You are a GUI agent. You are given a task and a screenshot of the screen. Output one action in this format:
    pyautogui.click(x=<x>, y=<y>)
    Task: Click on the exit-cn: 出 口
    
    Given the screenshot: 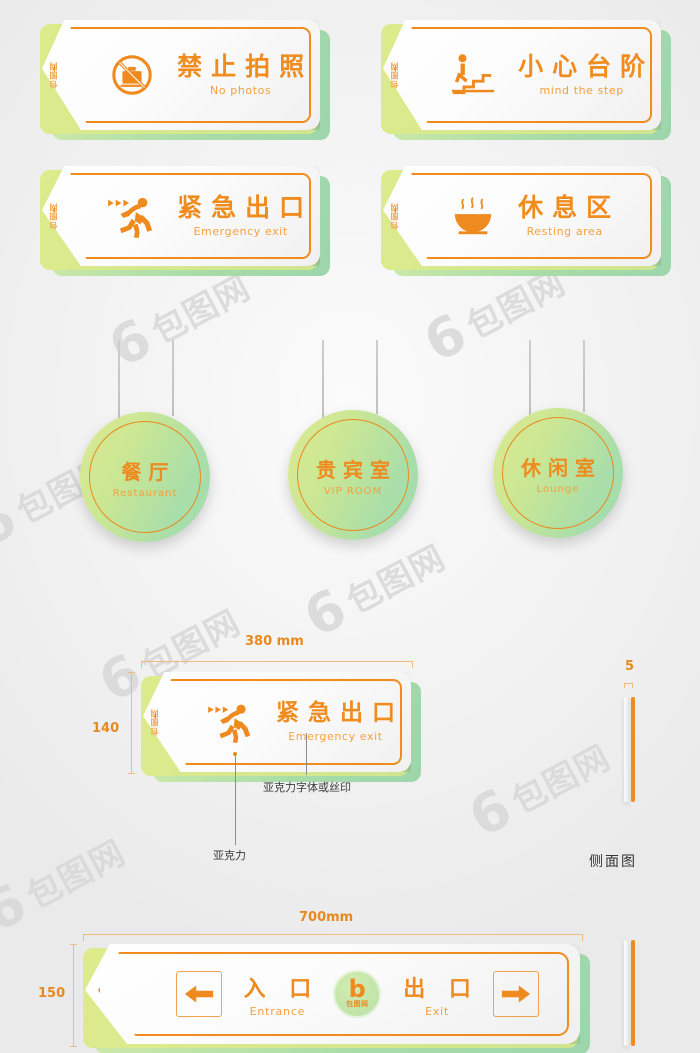 What is the action you would take?
    pyautogui.click(x=441, y=989)
    